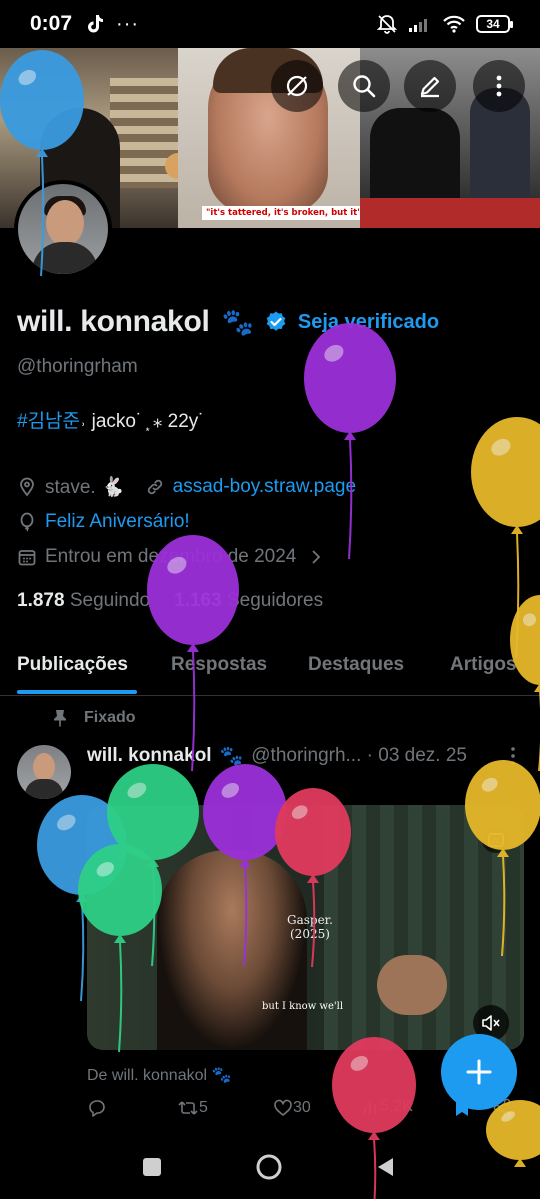  What do you see at coordinates (303, 1006) in the screenshot?
I see `video-subtitle: but I know we'll` at bounding box center [303, 1006].